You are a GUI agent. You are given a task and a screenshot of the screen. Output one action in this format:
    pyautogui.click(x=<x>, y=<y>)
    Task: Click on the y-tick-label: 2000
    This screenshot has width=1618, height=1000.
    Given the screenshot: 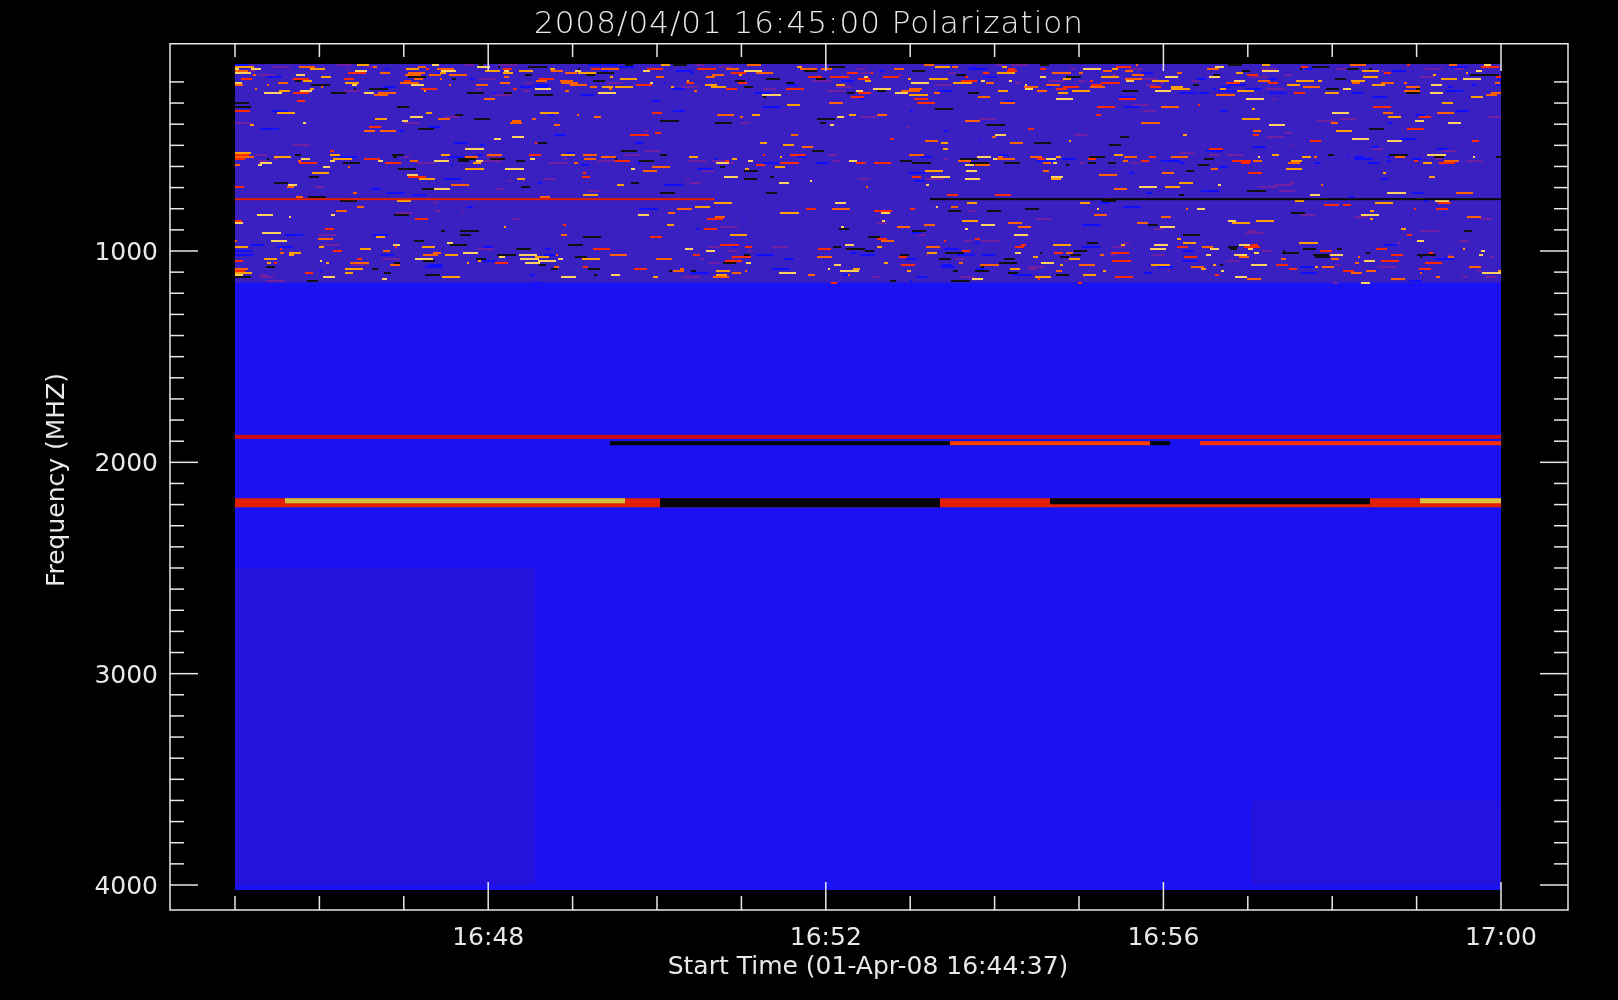 What is the action you would take?
    pyautogui.click(x=126, y=463)
    